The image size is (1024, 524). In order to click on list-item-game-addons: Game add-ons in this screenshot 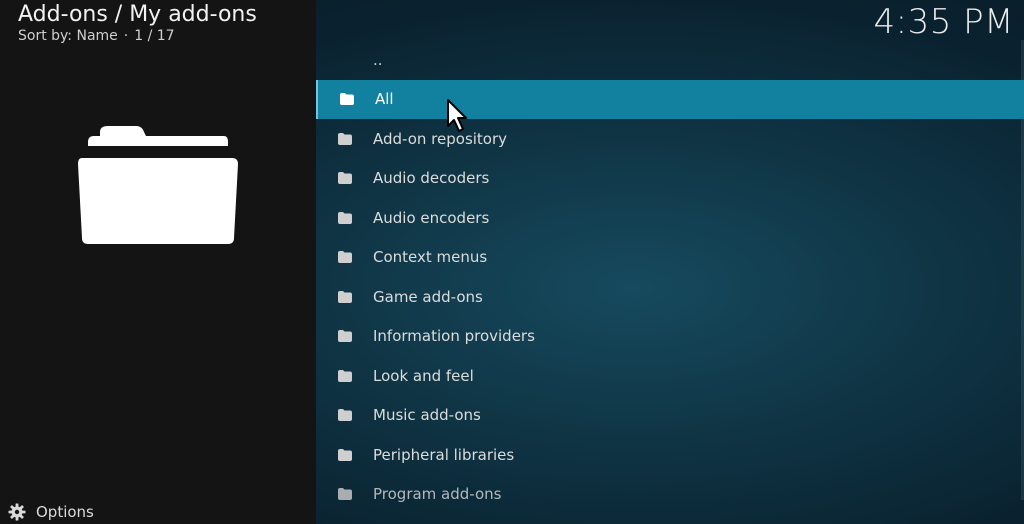, I will do `click(670, 297)`.